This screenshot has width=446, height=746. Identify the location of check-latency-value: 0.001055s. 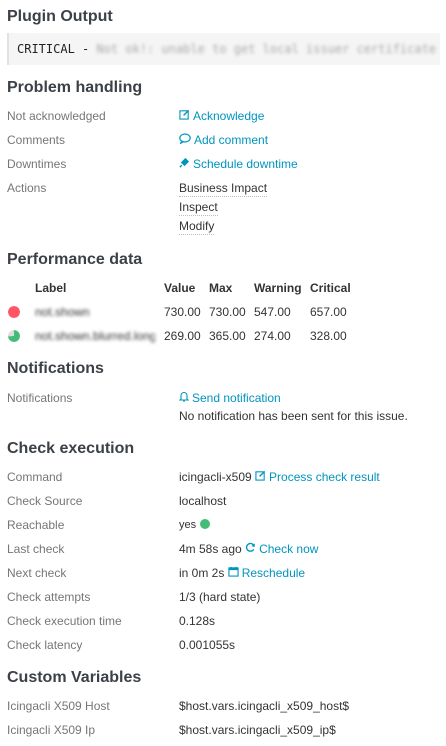
(207, 645).